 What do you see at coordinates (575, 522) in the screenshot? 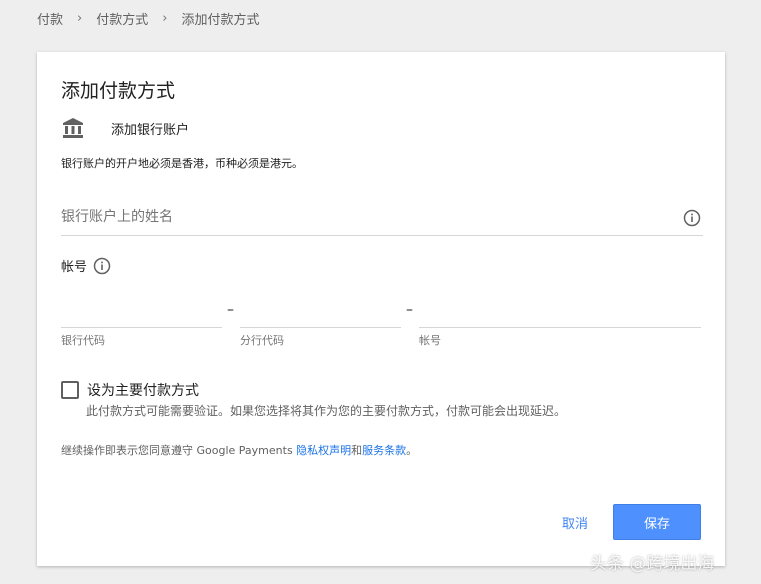
I see `cancel-button: 取消` at bounding box center [575, 522].